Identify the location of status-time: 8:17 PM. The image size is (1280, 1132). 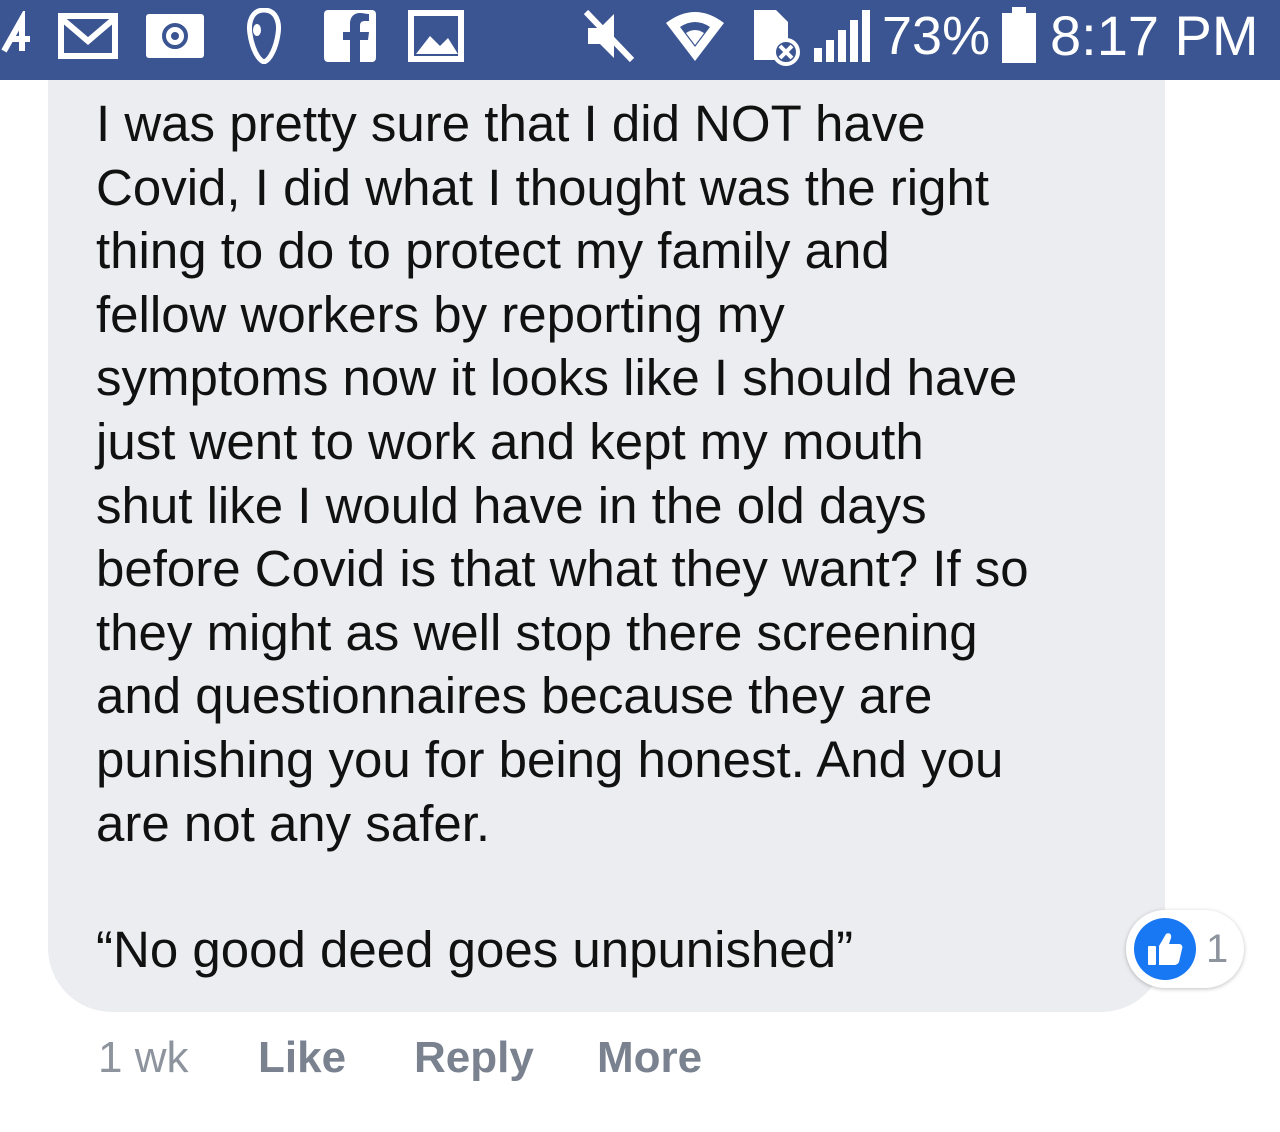
(1154, 35).